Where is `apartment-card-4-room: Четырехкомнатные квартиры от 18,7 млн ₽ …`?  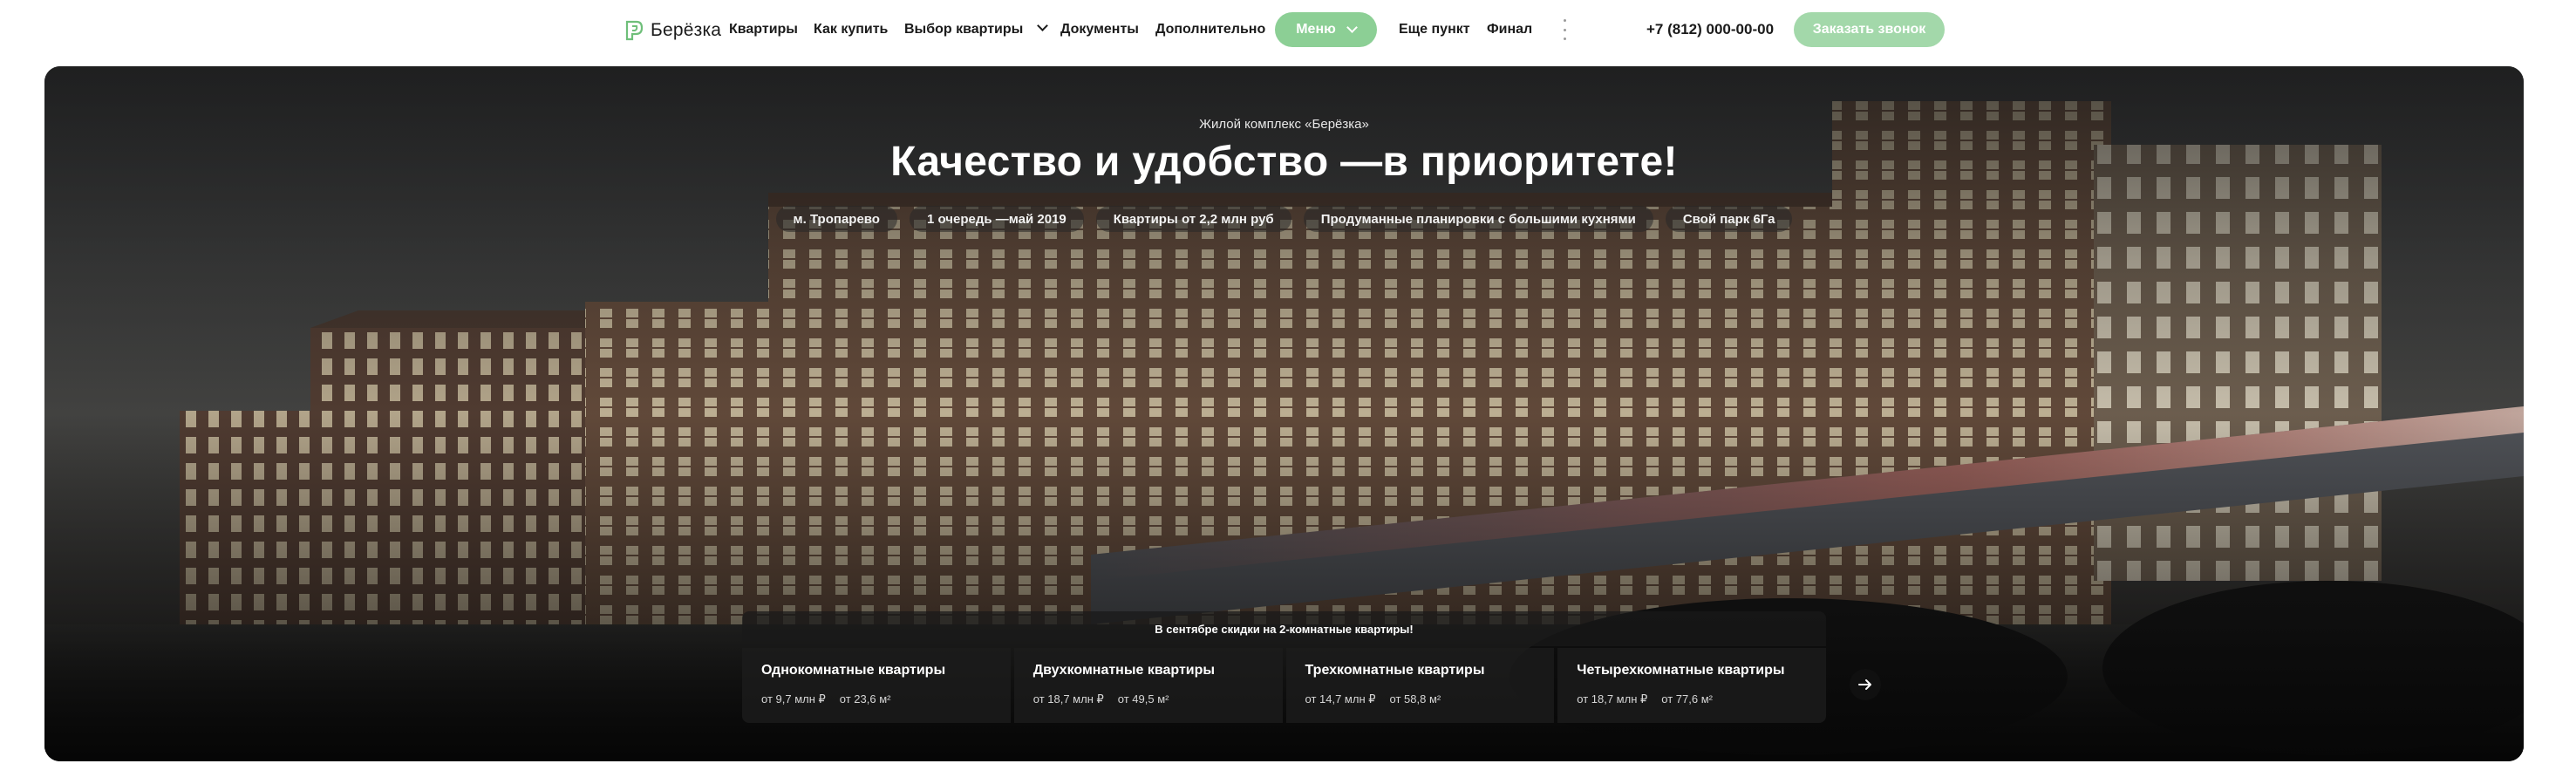
apartment-card-4-room: Четырехкомнатные квартиры от 18,7 млн ₽ … is located at coordinates (1692, 685).